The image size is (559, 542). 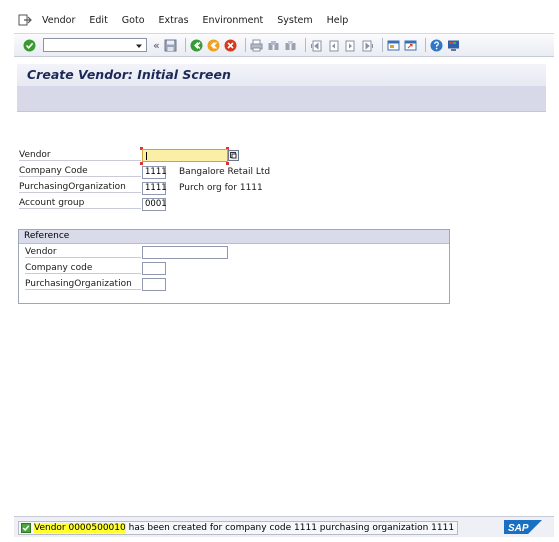 I want to click on menu-vendor: Vendor, so click(x=58, y=20).